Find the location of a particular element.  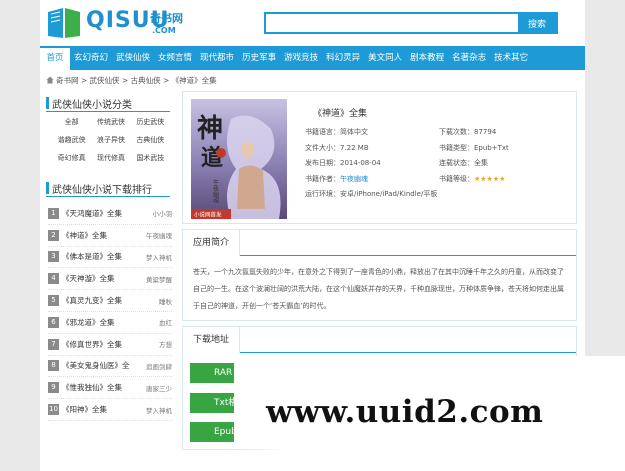

search-bar: 搜索 is located at coordinates (411, 23).